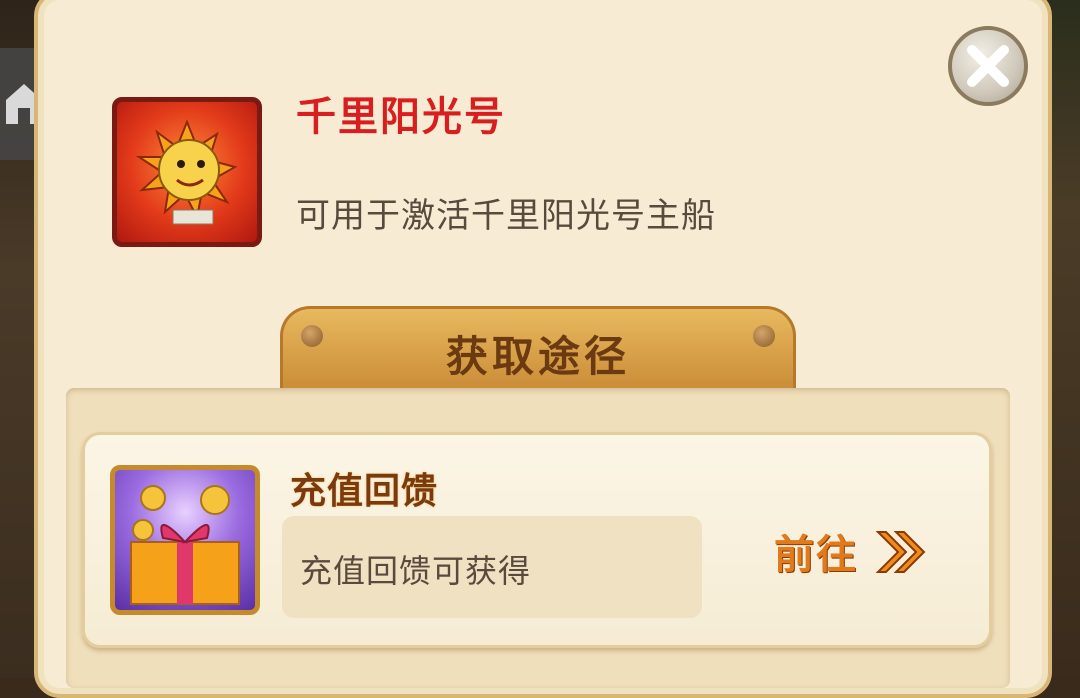  Describe the element at coordinates (816, 555) in the screenshot. I see `goto-button-label: 前往` at that location.